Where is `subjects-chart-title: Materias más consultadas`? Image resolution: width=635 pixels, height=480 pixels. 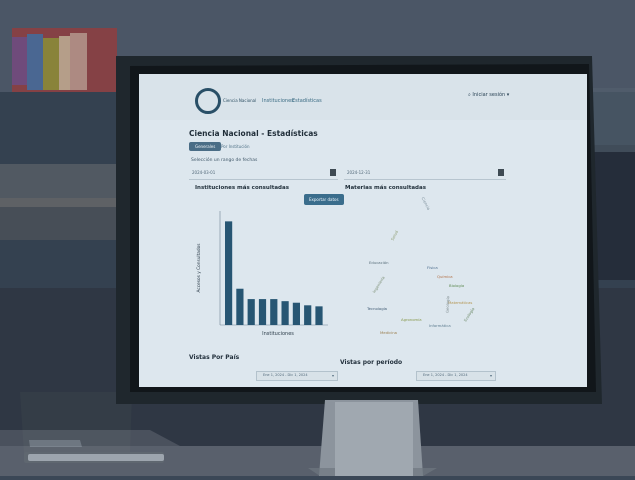 subjects-chart-title: Materias más consultadas is located at coordinates (385, 188).